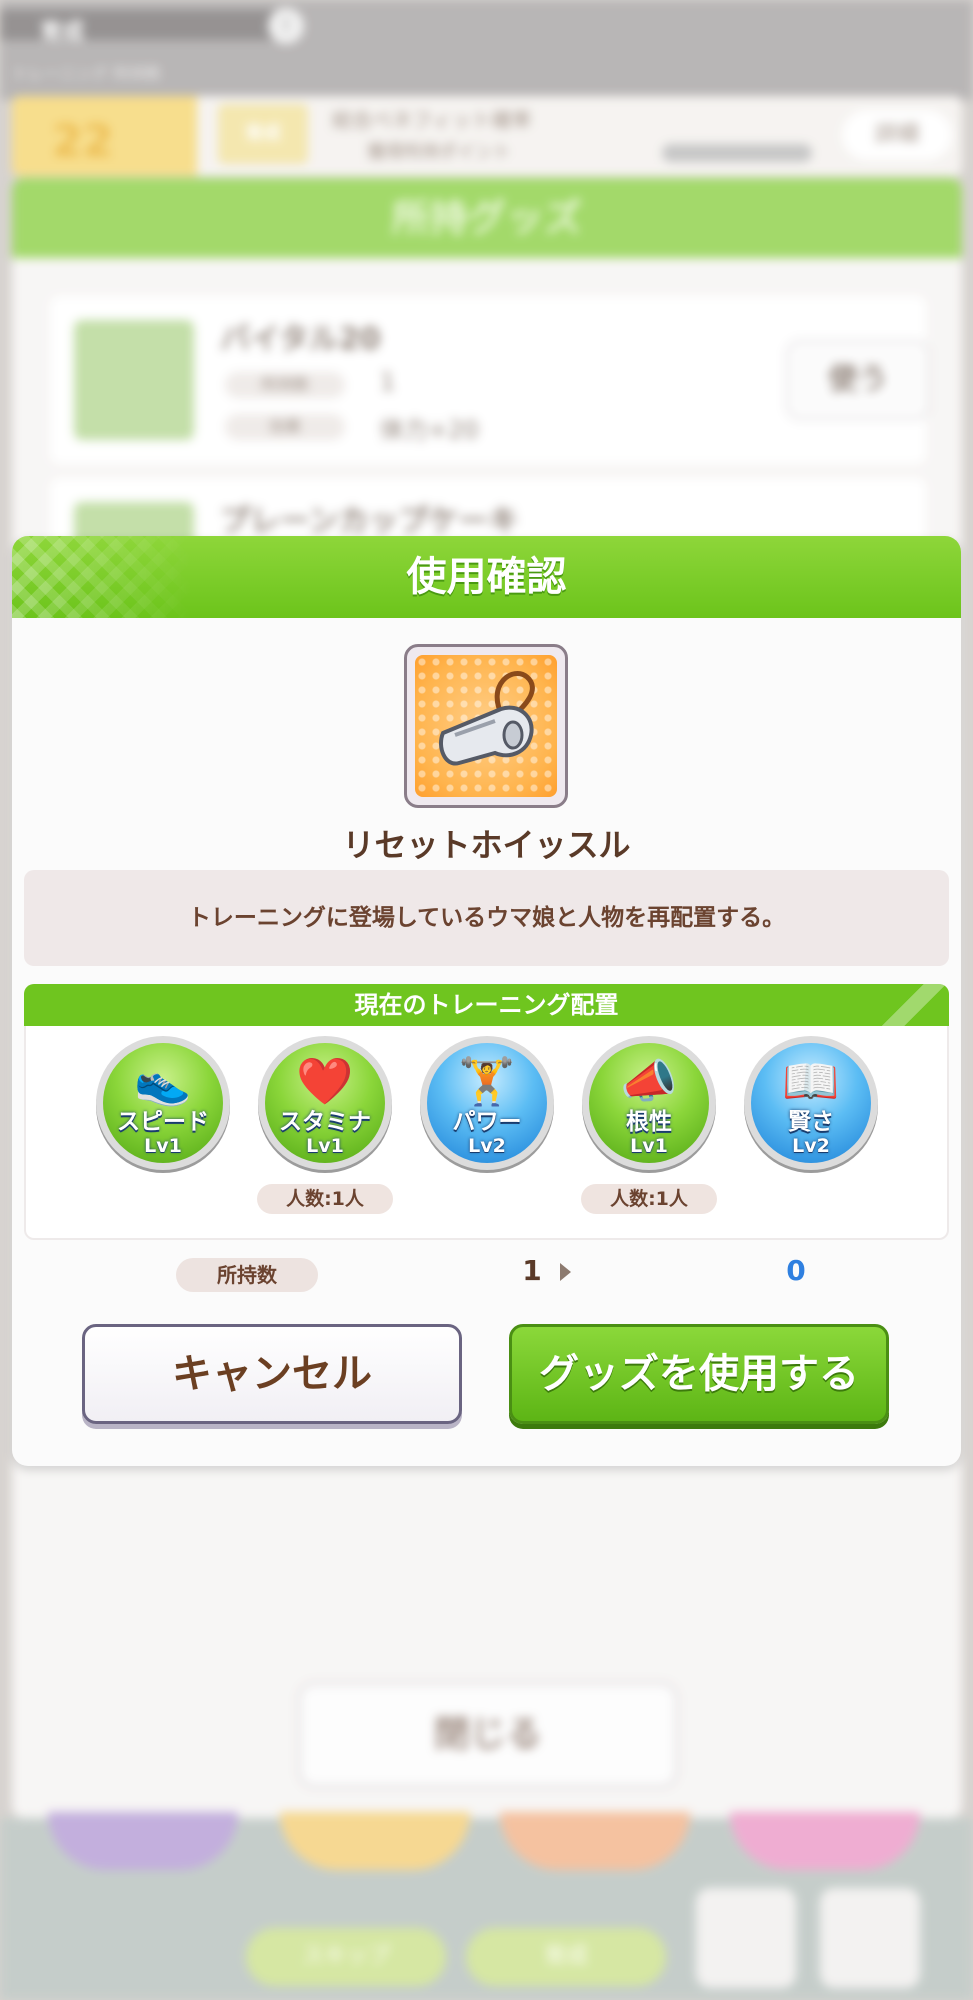 The height and width of the screenshot is (2000, 973). I want to click on item-icon-frame, so click(486, 726).